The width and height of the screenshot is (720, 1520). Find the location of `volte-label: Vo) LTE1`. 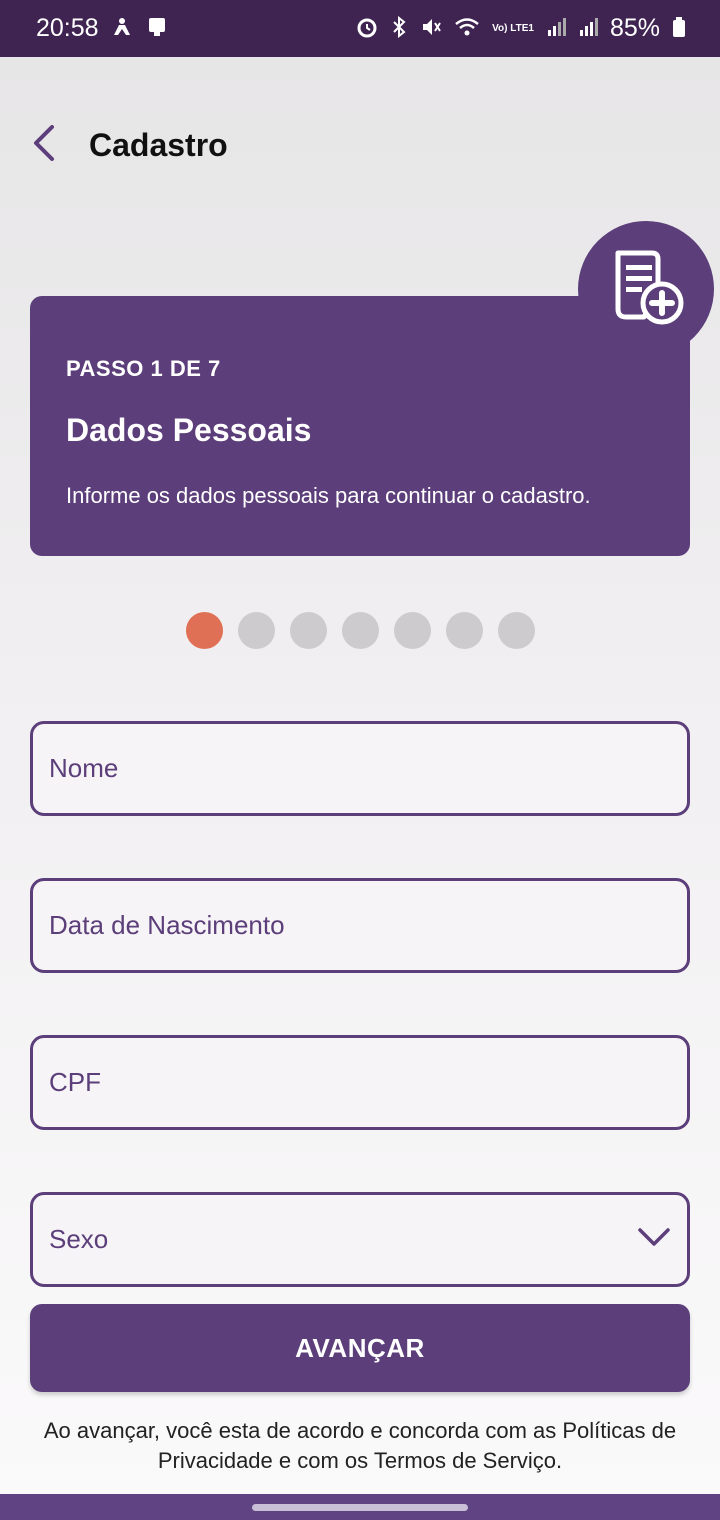

volte-label: Vo) LTE1 is located at coordinates (513, 28).